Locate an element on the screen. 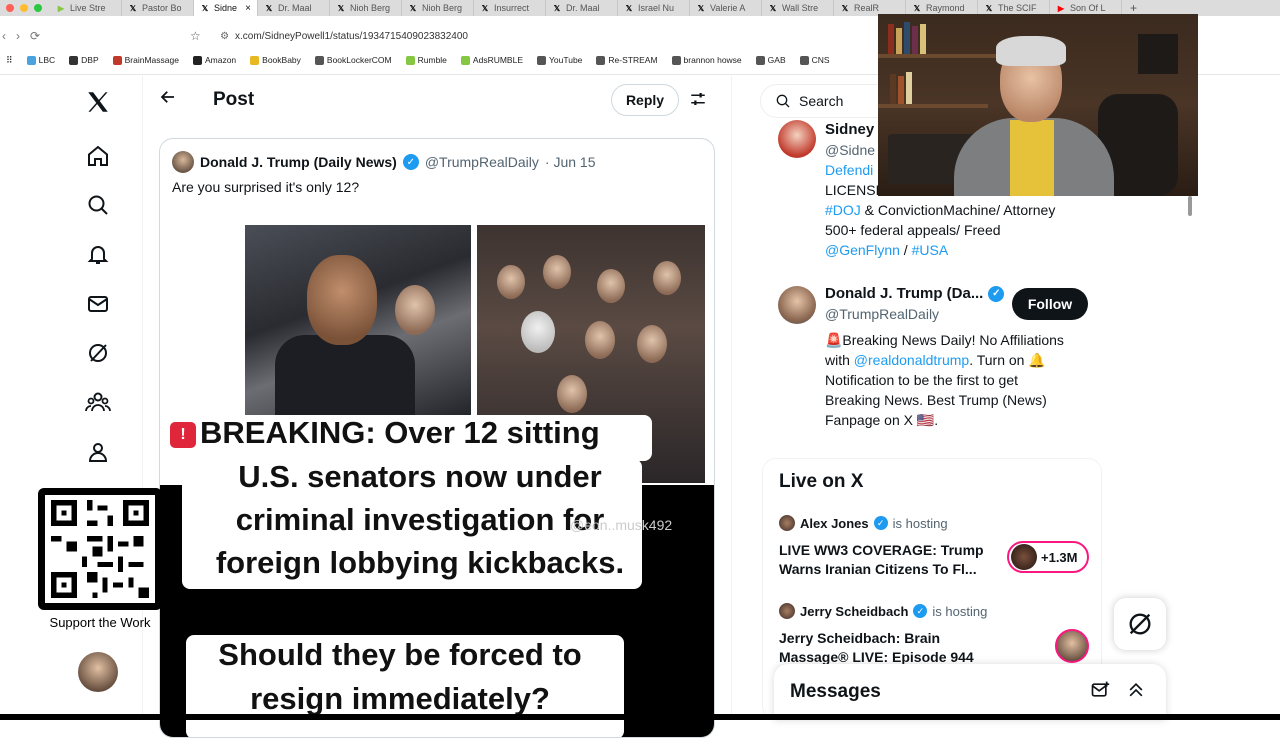  search-placeholder: Search is located at coordinates (821, 101).